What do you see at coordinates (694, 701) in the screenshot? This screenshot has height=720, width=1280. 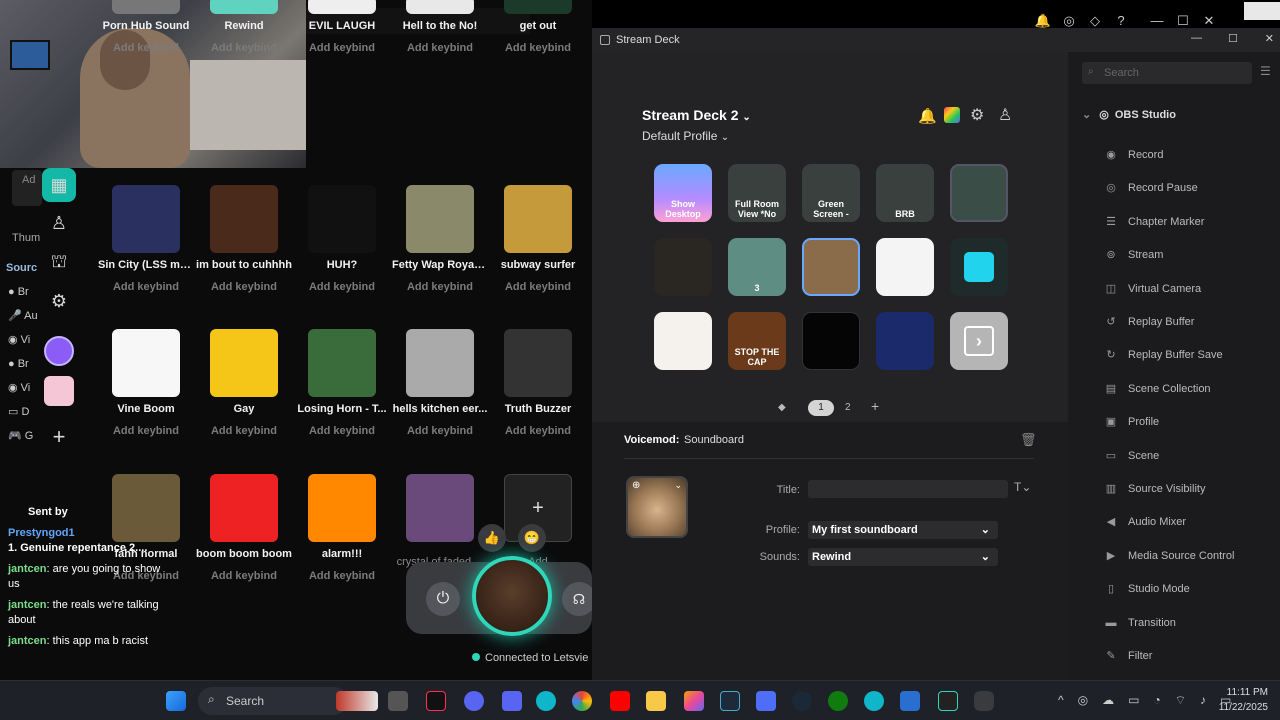 I see `copilot-icon` at bounding box center [694, 701].